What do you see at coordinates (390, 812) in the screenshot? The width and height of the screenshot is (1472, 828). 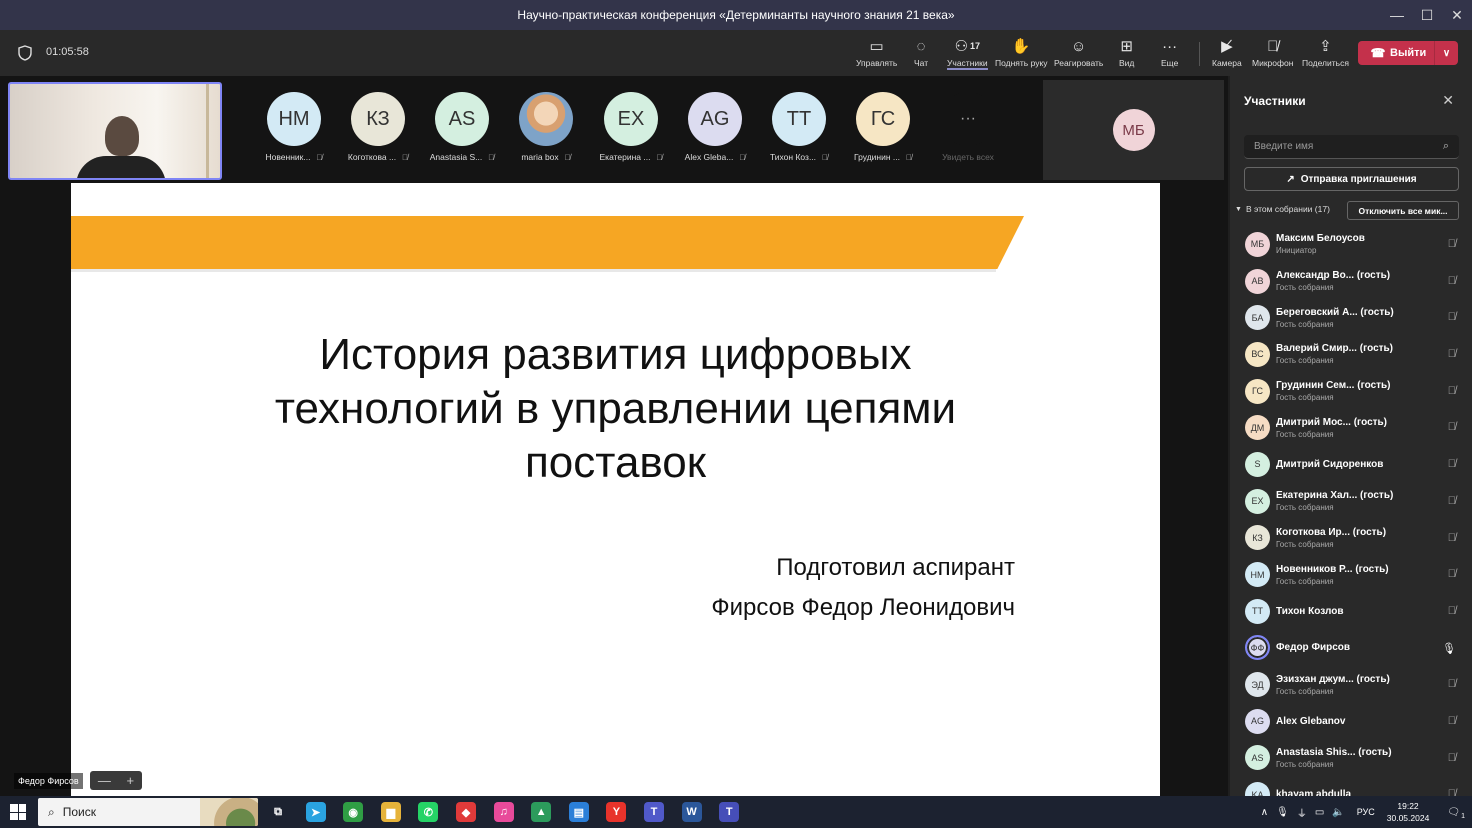 I see `explorer-icon: ▆` at bounding box center [390, 812].